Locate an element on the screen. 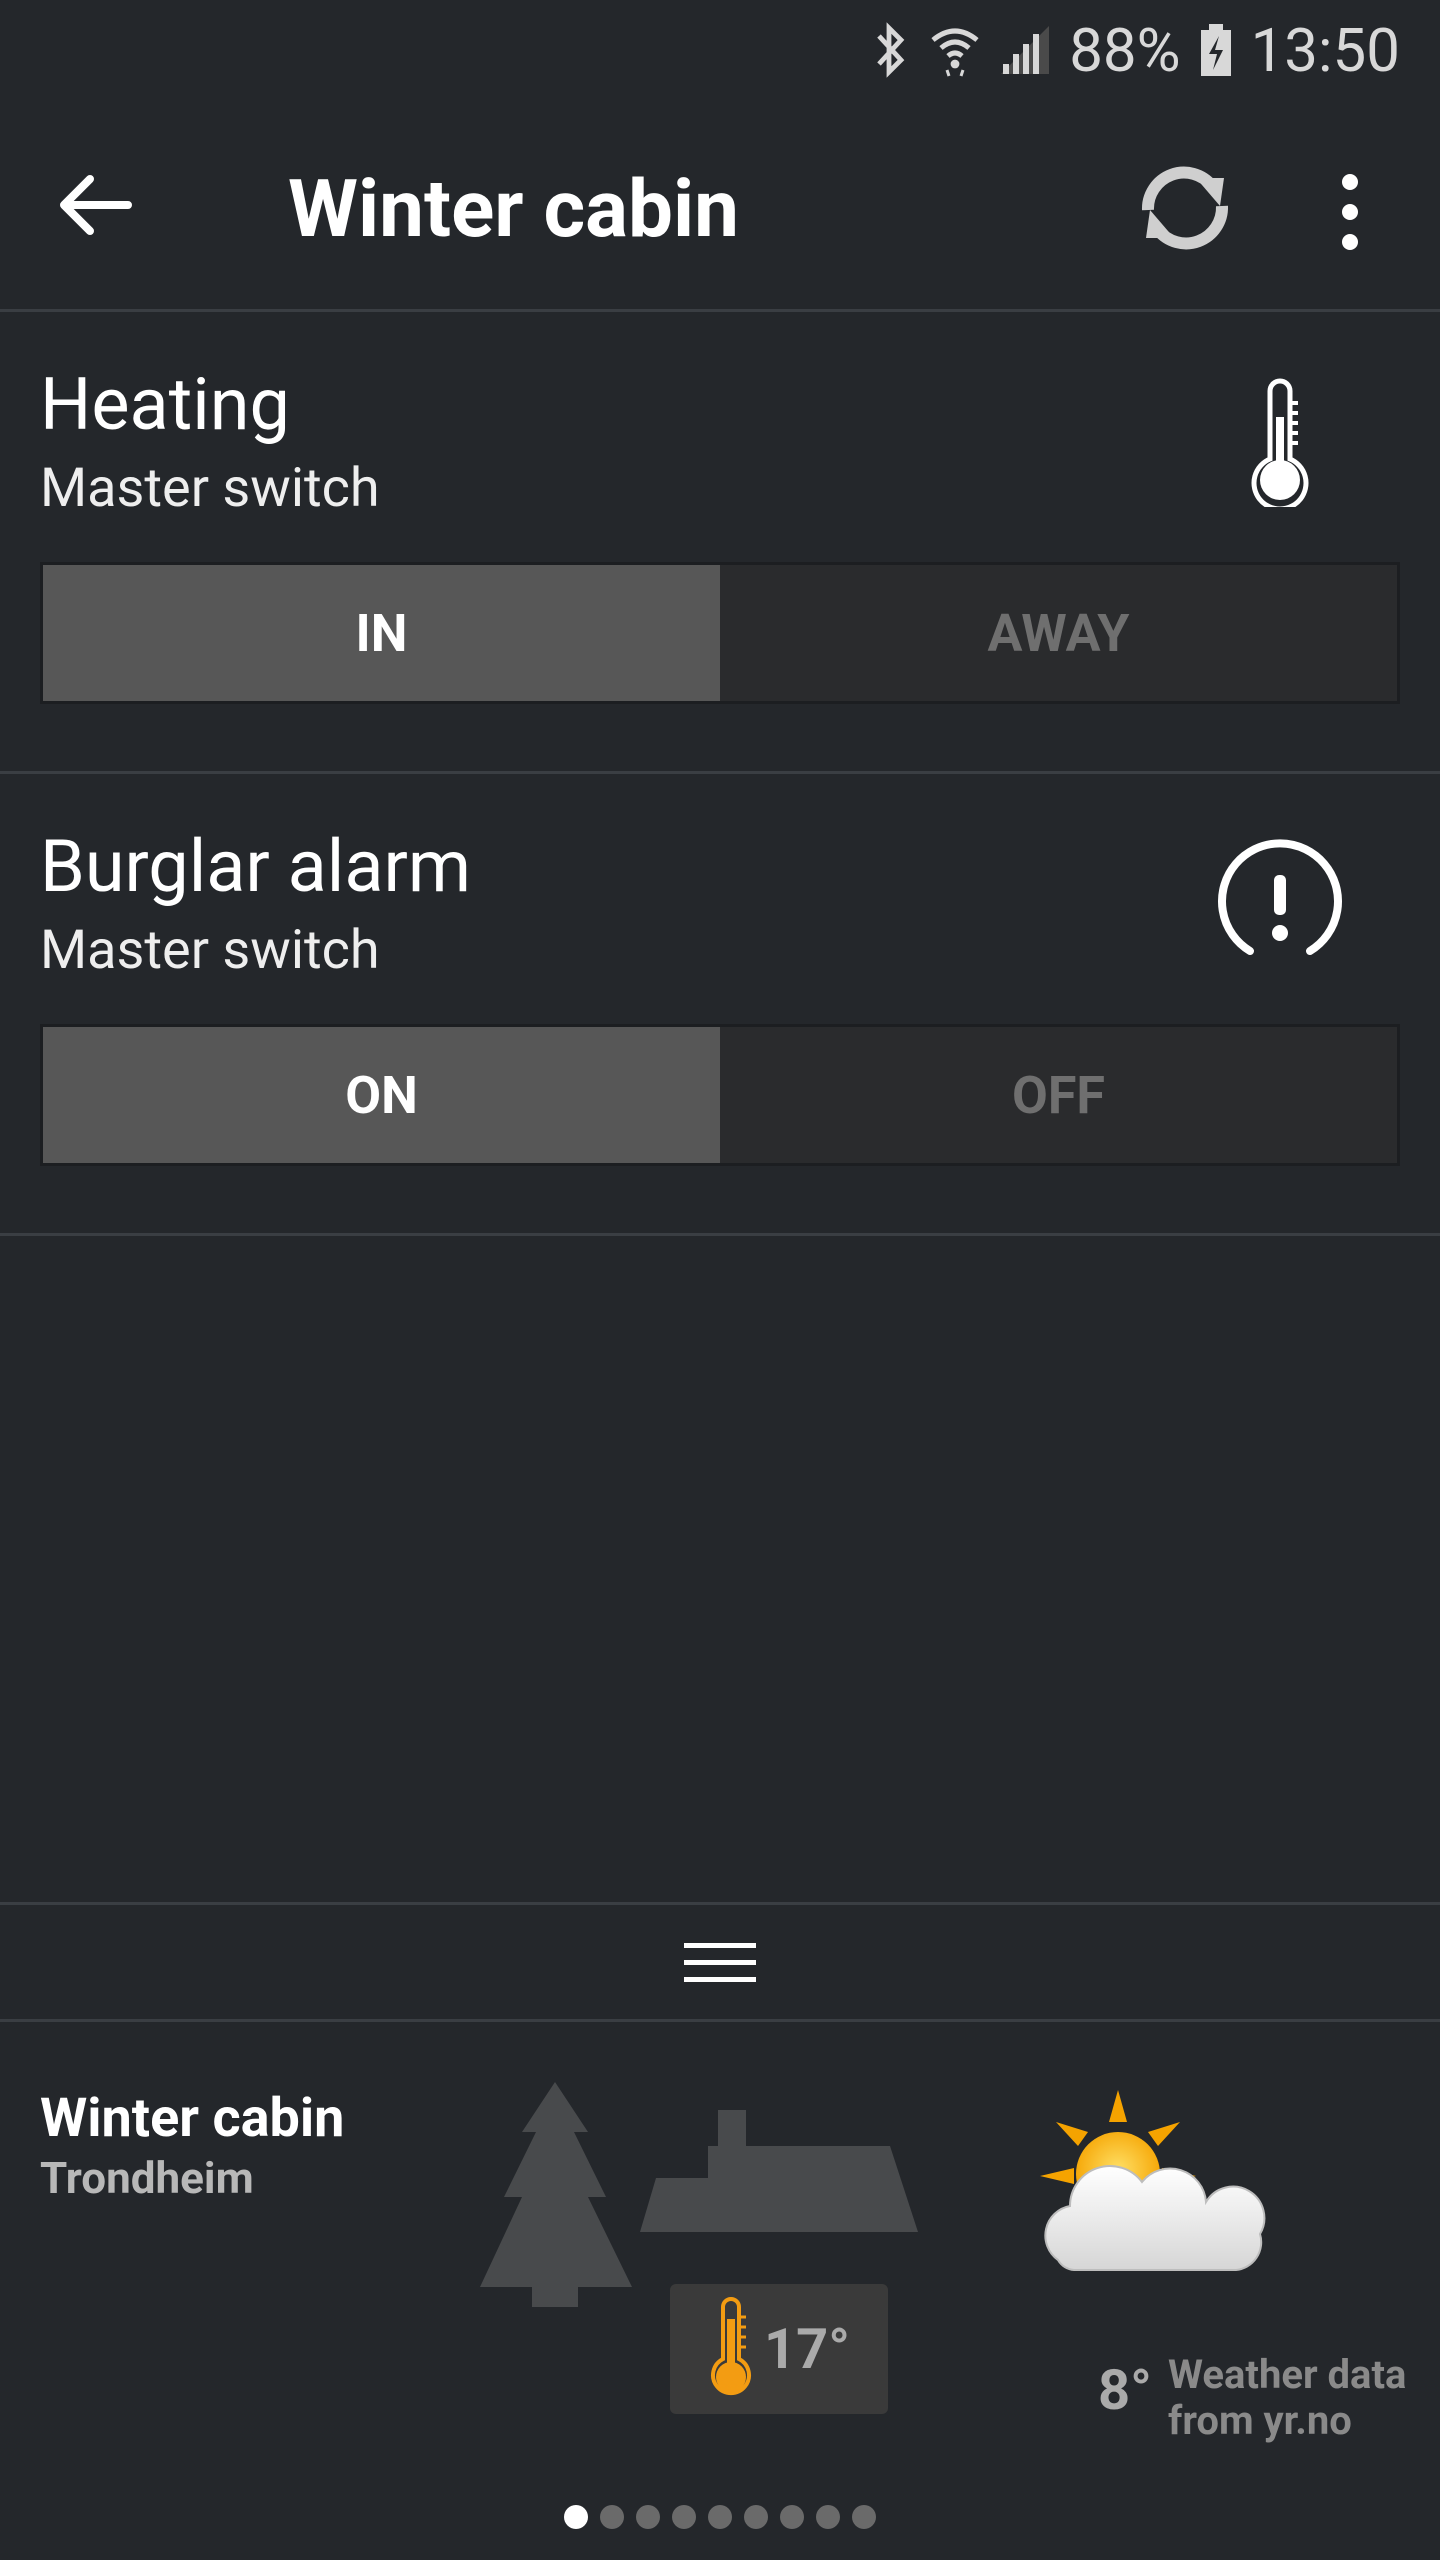 Image resolution: width=1440 pixels, height=2560 pixels. alarm-alert-icon is located at coordinates (1280, 897).